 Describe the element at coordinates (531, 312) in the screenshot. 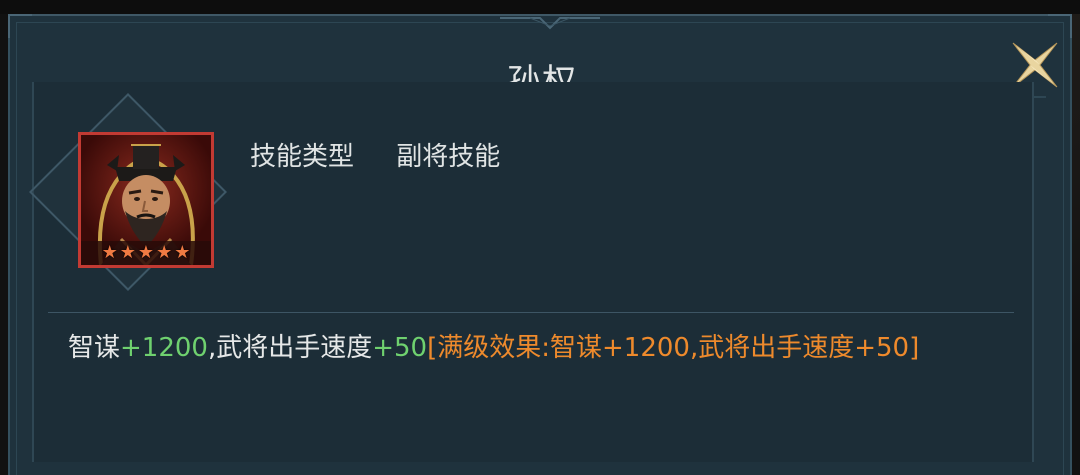

I see `section-divider` at that location.